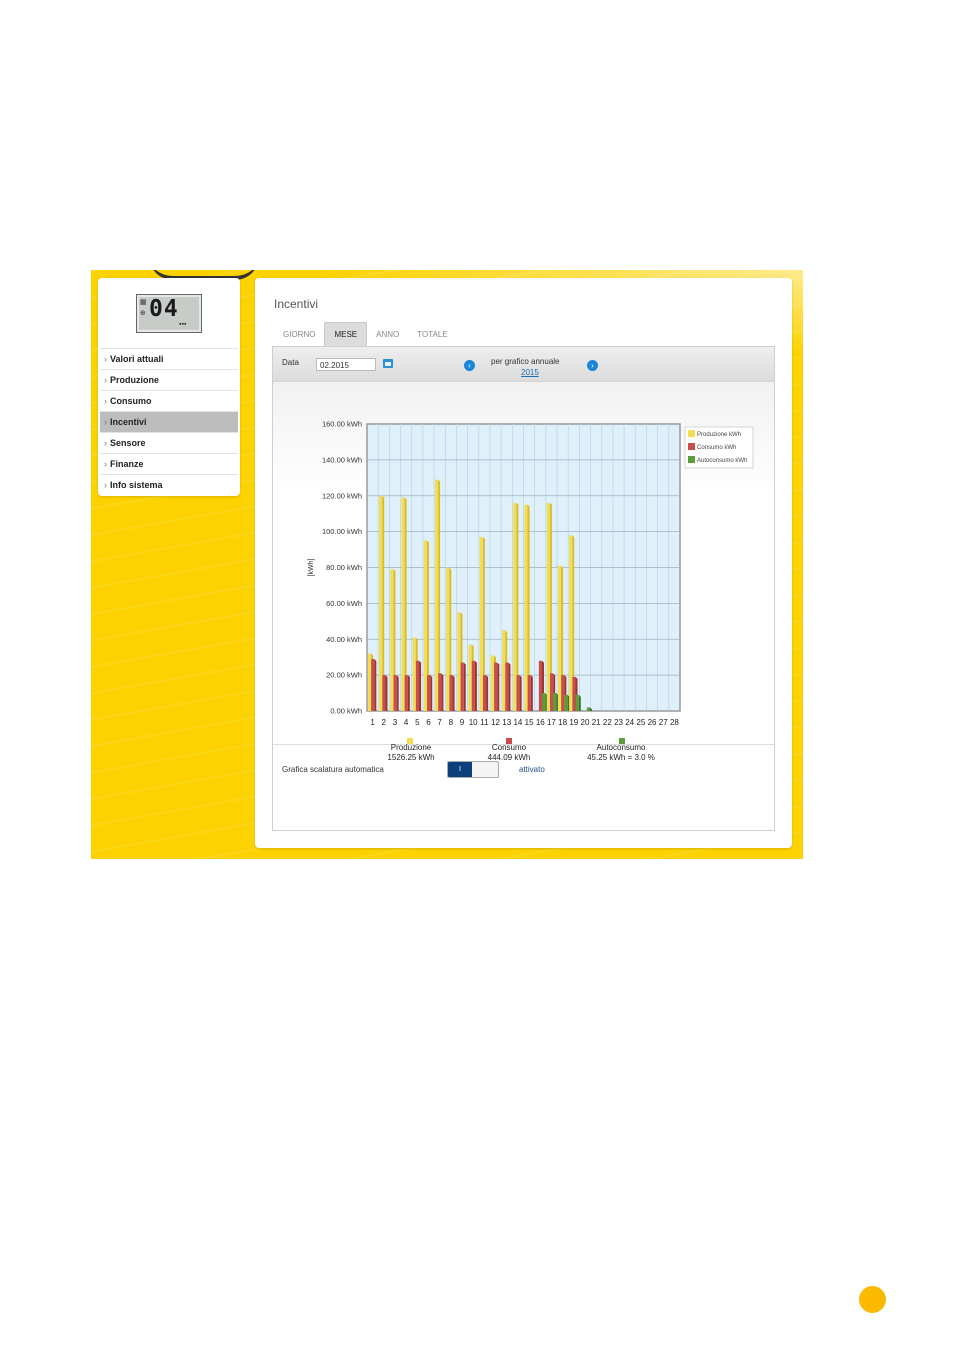 The height and width of the screenshot is (1349, 954). I want to click on y-axis-label: [kWh], so click(311, 568).